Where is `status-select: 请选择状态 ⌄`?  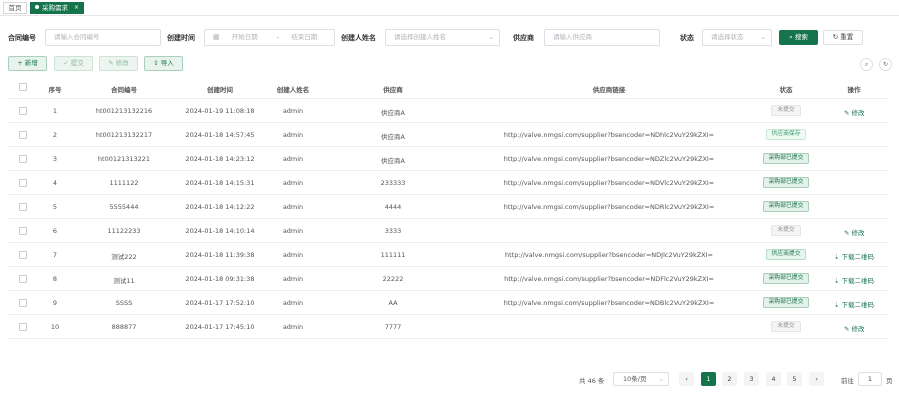 status-select: 请选择状态 ⌄ is located at coordinates (737, 37).